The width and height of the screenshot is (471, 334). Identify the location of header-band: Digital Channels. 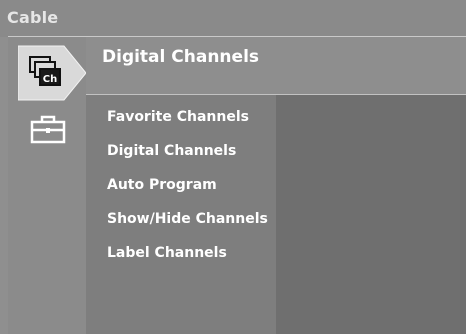
(276, 66).